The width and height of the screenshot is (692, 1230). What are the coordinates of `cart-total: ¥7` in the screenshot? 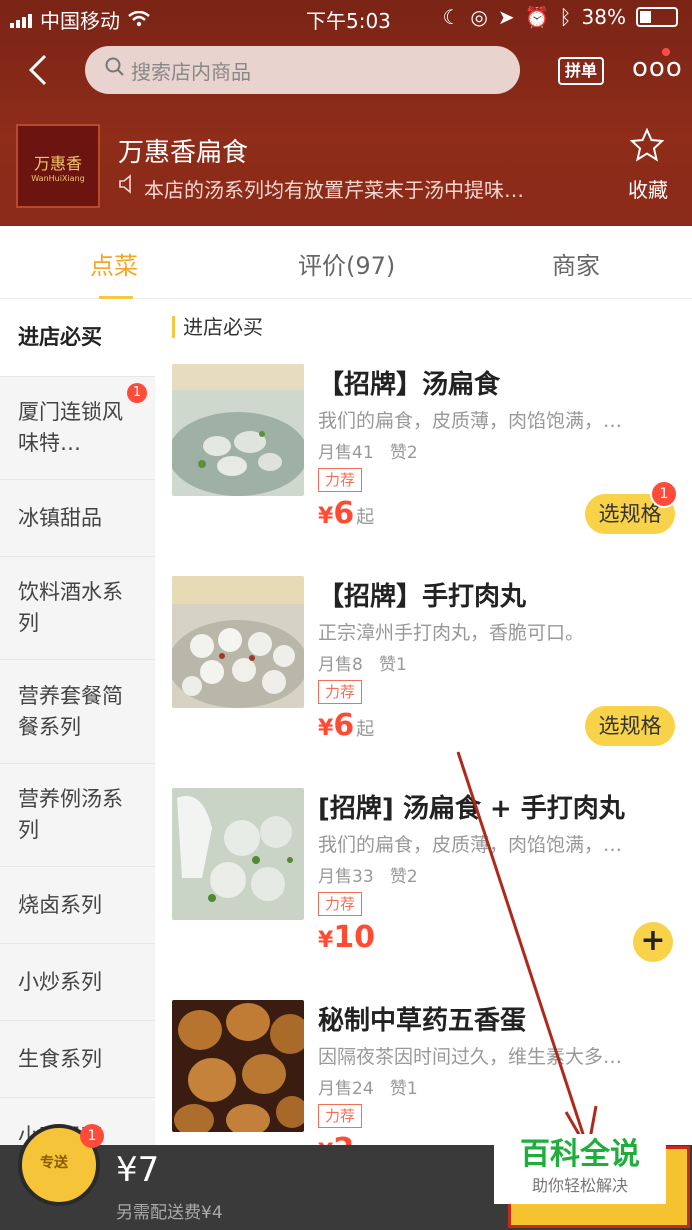 It's located at (138, 1170).